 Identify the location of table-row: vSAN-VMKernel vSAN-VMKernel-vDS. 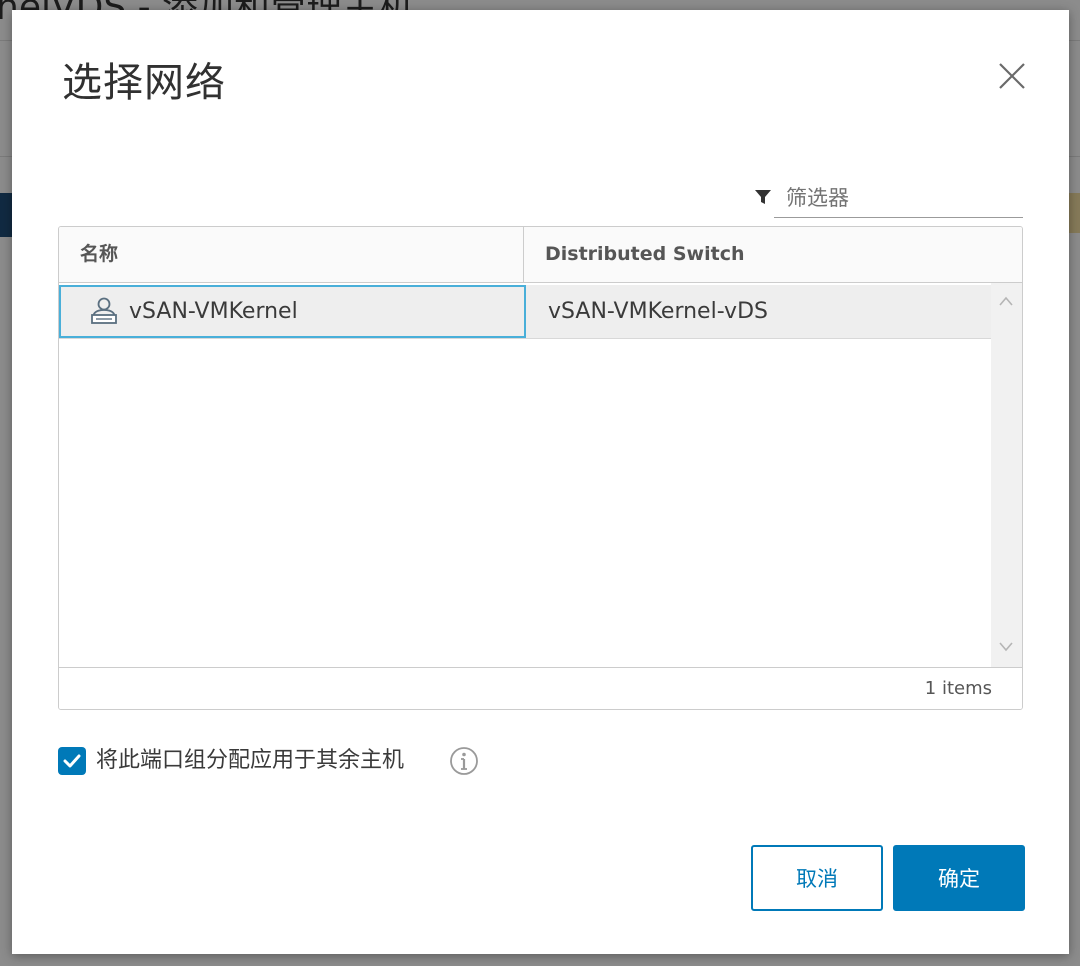
(525, 312).